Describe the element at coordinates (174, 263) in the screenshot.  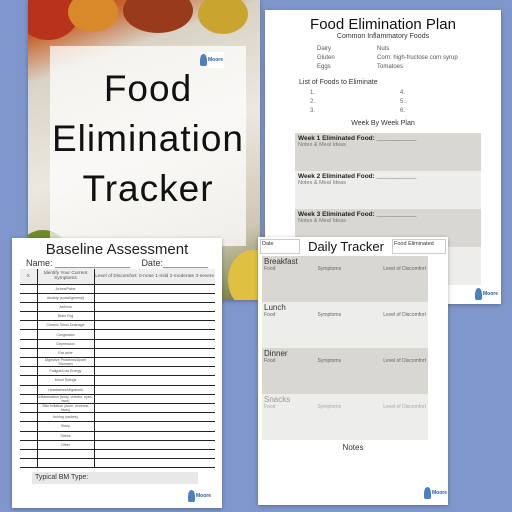
I see `date-field: Date:_________` at that location.